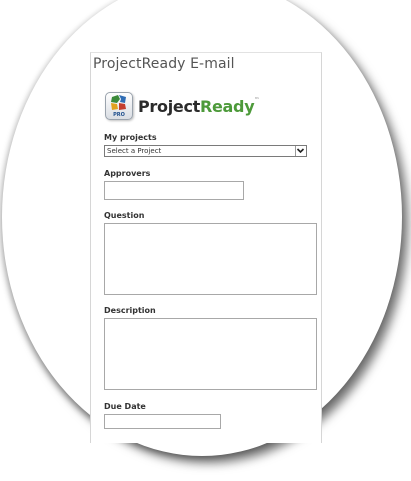  Describe the element at coordinates (162, 421) in the screenshot. I see `due-date-input` at that location.